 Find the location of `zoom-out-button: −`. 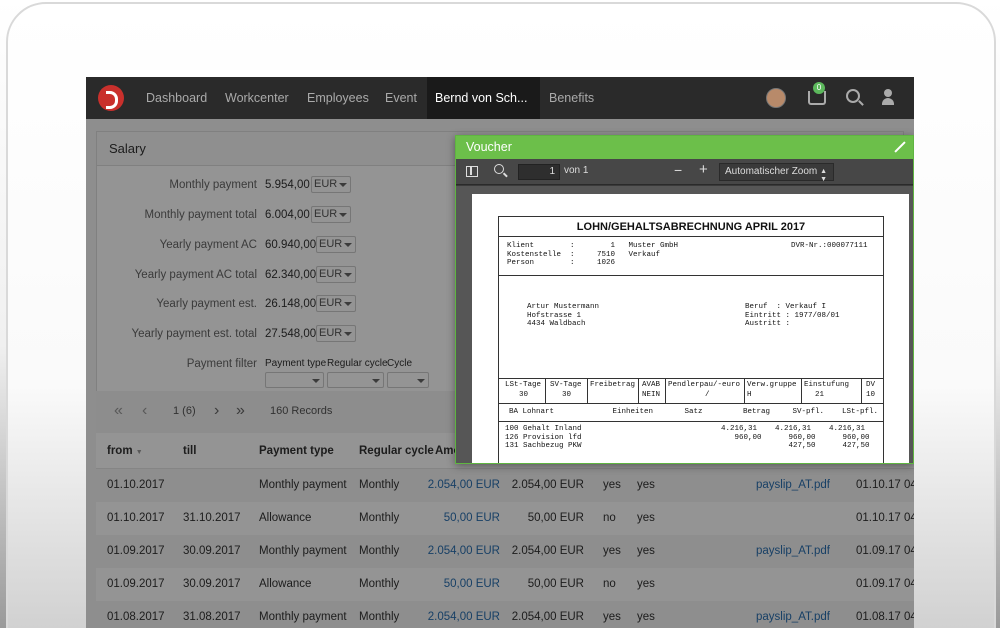

zoom-out-button: − is located at coordinates (678, 170).